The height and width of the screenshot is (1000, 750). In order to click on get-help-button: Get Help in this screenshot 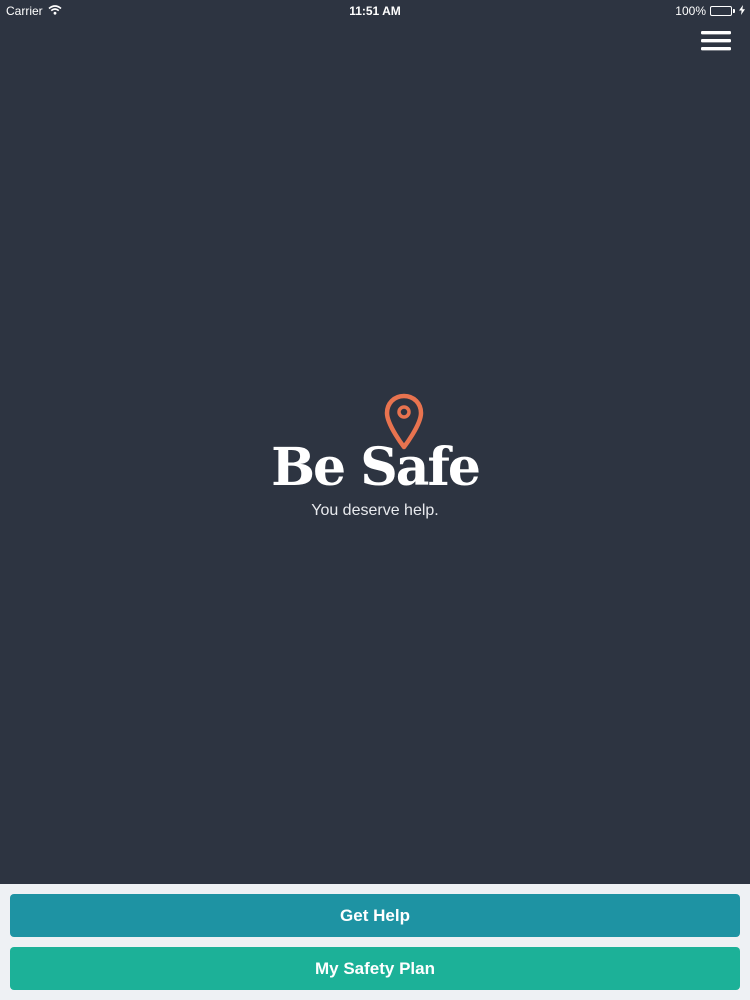, I will do `click(375, 915)`.